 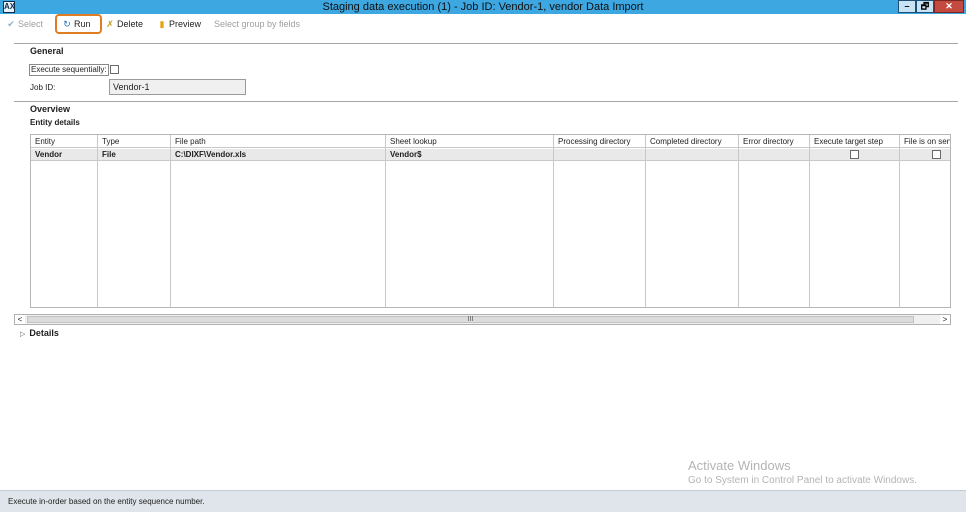 What do you see at coordinates (945, 319) in the screenshot?
I see `scroll-right-arrow: >` at bounding box center [945, 319].